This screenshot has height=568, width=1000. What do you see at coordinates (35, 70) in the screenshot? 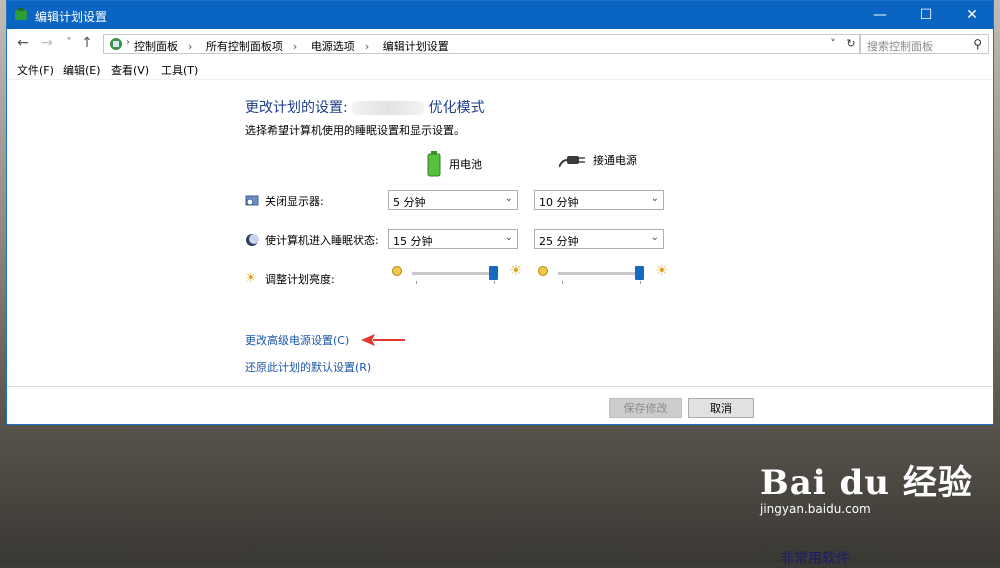
I see `menu-file: 文件(F)` at bounding box center [35, 70].